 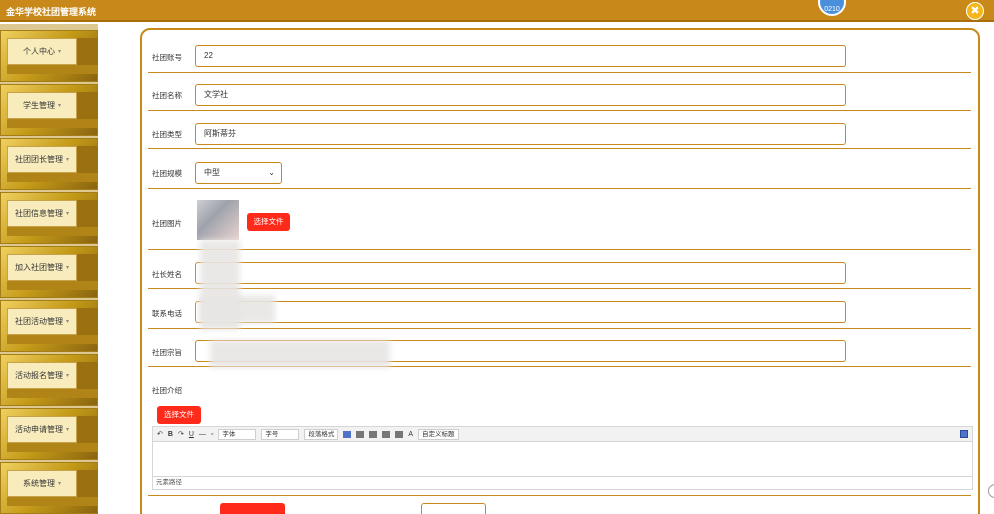 What do you see at coordinates (38, 267) in the screenshot?
I see `sidebar-item-label: 加入社团管理` at bounding box center [38, 267].